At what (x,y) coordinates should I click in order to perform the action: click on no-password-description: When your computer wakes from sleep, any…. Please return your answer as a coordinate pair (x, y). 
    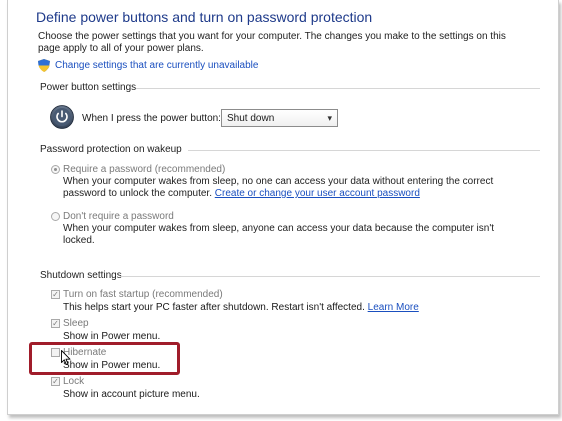
    Looking at the image, I should click on (278, 235).